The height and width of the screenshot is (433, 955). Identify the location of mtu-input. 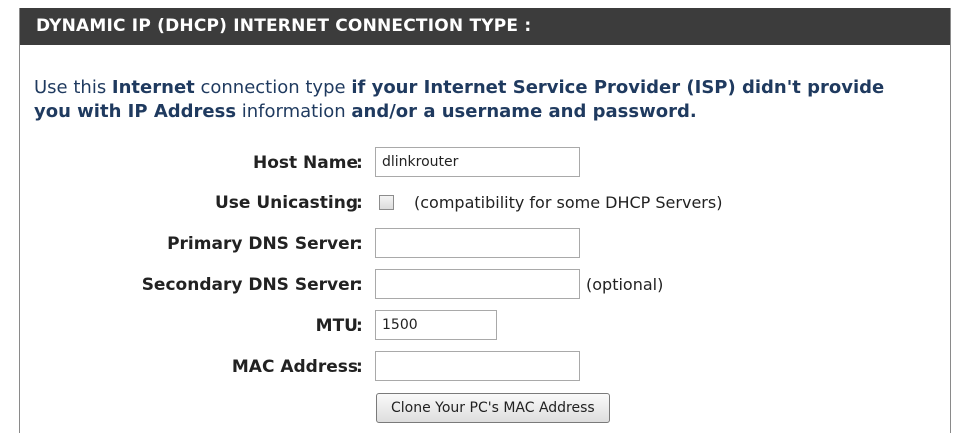
(436, 325).